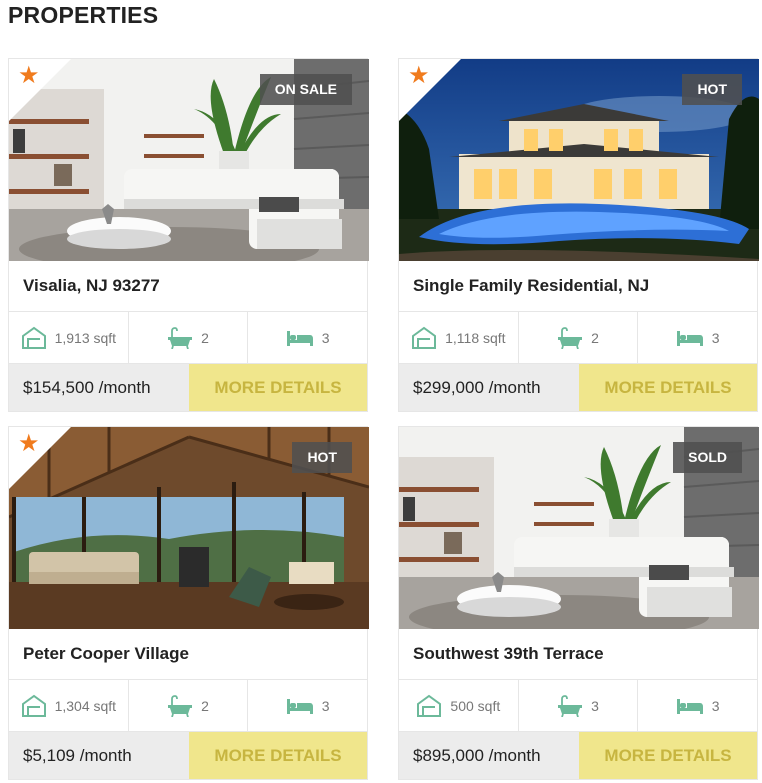 Image resolution: width=762 pixels, height=783 pixels. Describe the element at coordinates (85, 705) in the screenshot. I see `area-value: 1,304 sqft` at that location.